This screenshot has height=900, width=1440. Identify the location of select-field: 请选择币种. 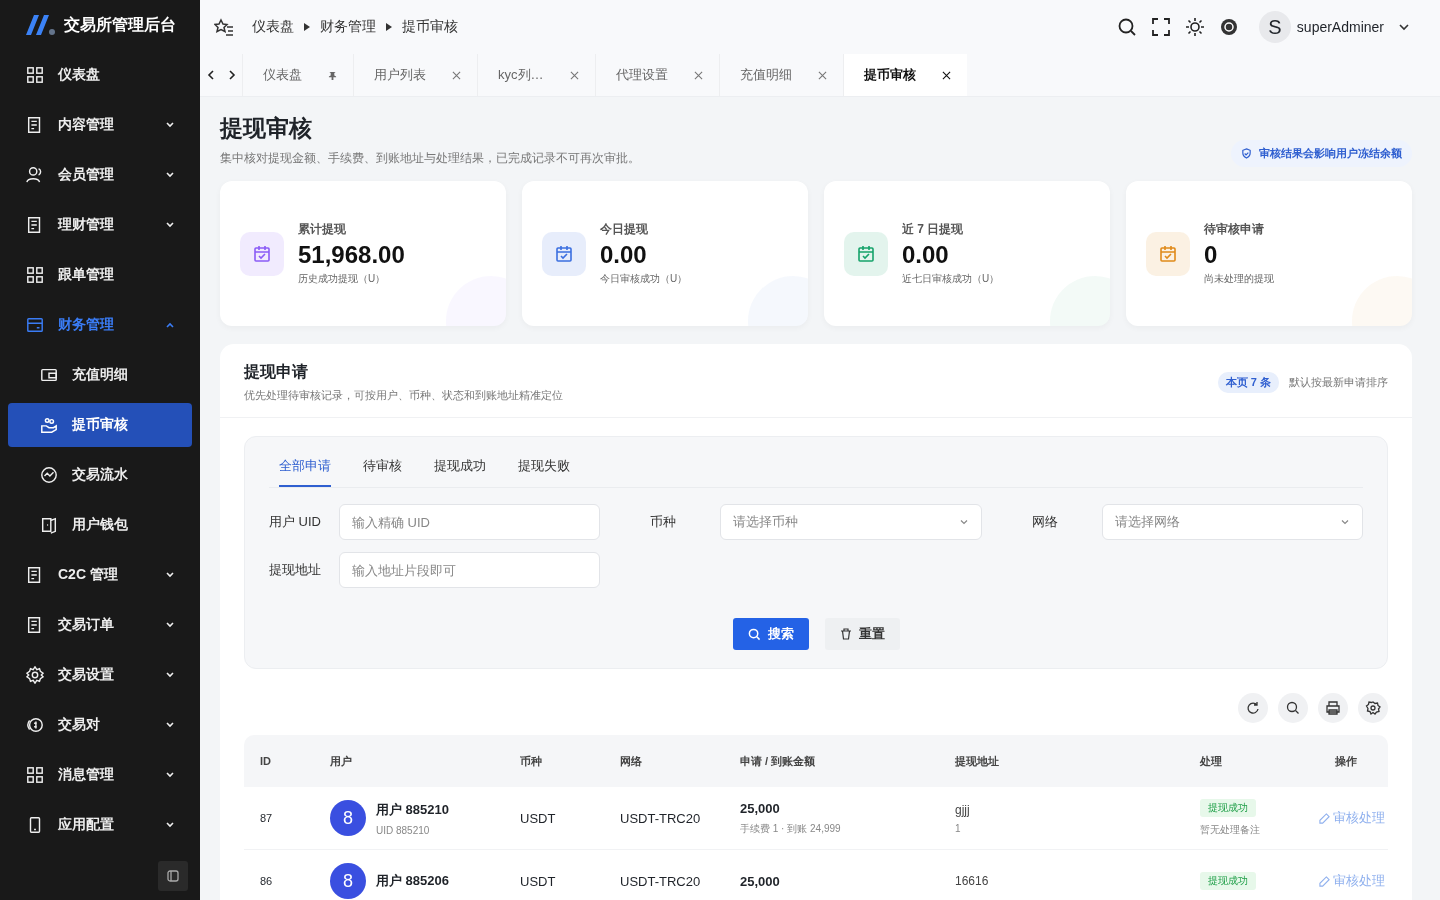
(851, 522).